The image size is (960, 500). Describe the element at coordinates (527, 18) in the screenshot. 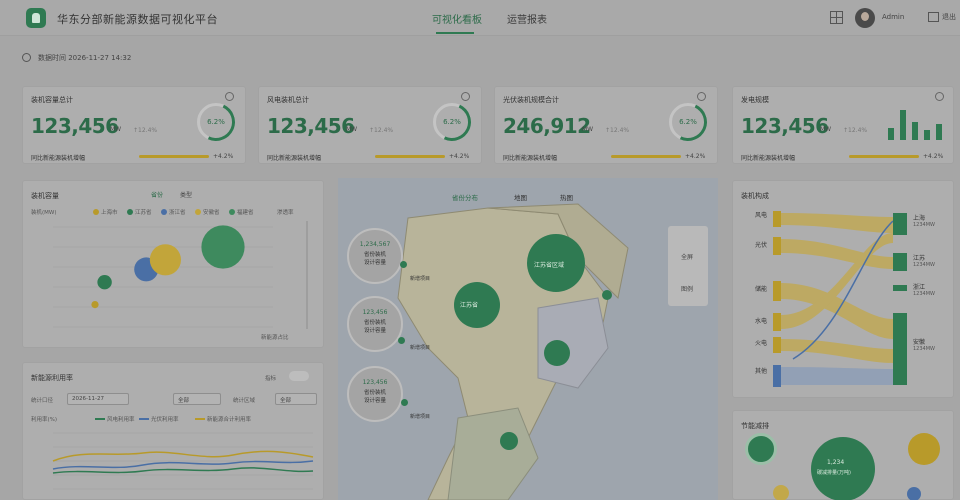

I see `nav-reports: 运营报表` at that location.